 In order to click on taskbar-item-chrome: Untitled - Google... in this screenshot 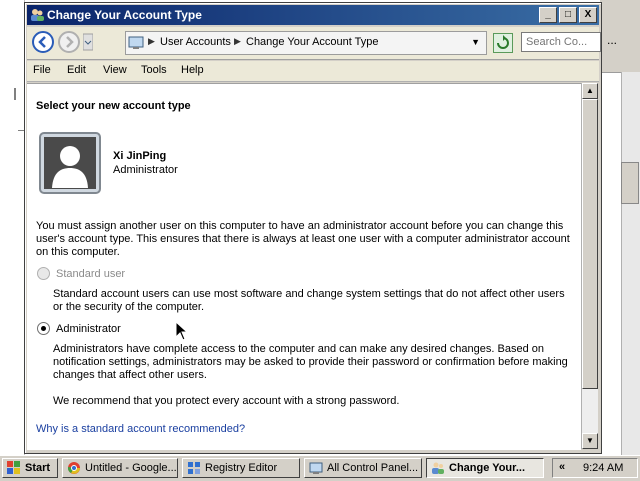, I will do `click(120, 468)`.